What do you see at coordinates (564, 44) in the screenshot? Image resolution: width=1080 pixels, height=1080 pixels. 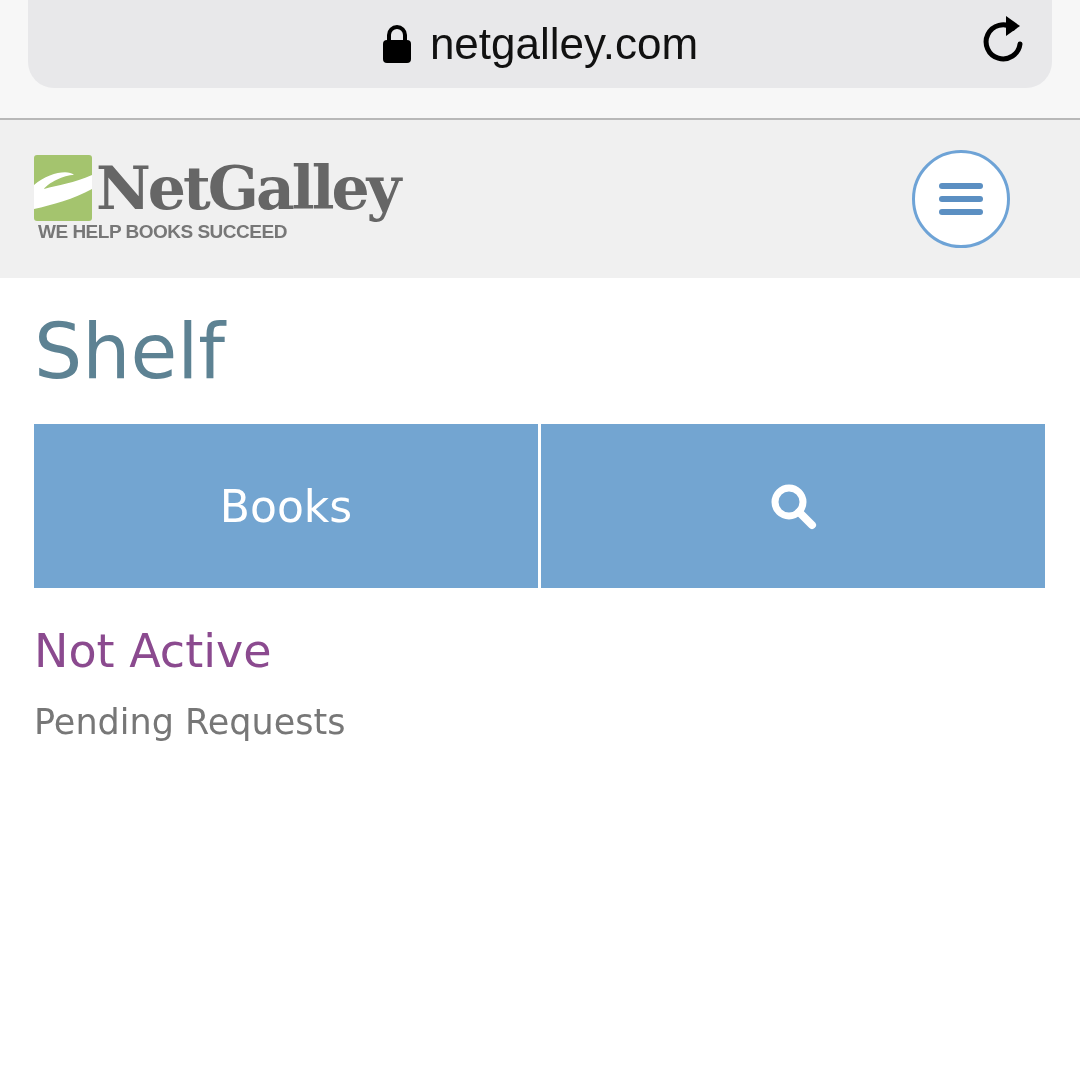 I see `url-text: netgalley.com` at bounding box center [564, 44].